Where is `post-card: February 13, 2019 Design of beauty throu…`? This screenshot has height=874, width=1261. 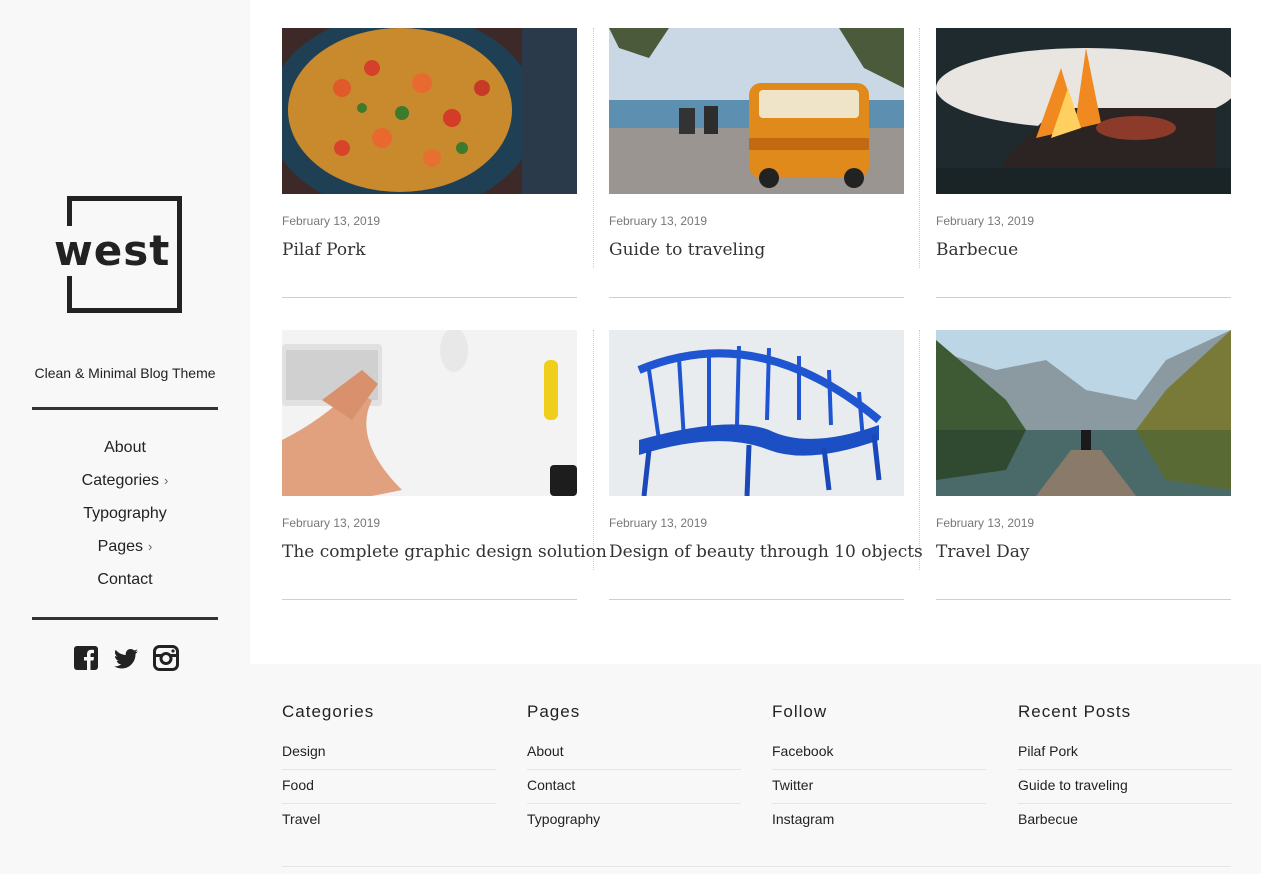 post-card: February 13, 2019 Design of beauty throu… is located at coordinates (766, 465).